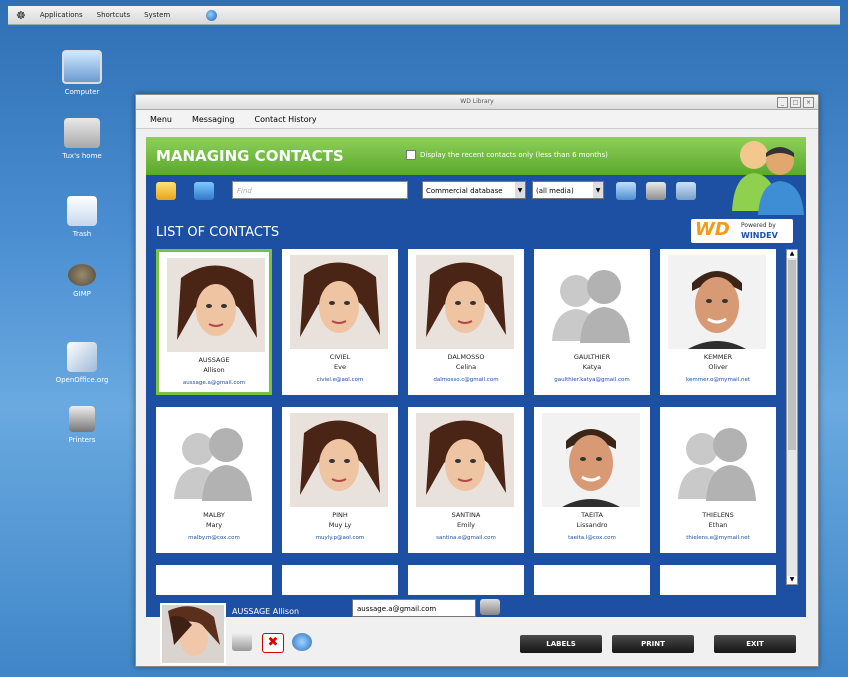  Describe the element at coordinates (466, 380) in the screenshot. I see `contact-email: dalmosso.c@gmail.com` at that location.